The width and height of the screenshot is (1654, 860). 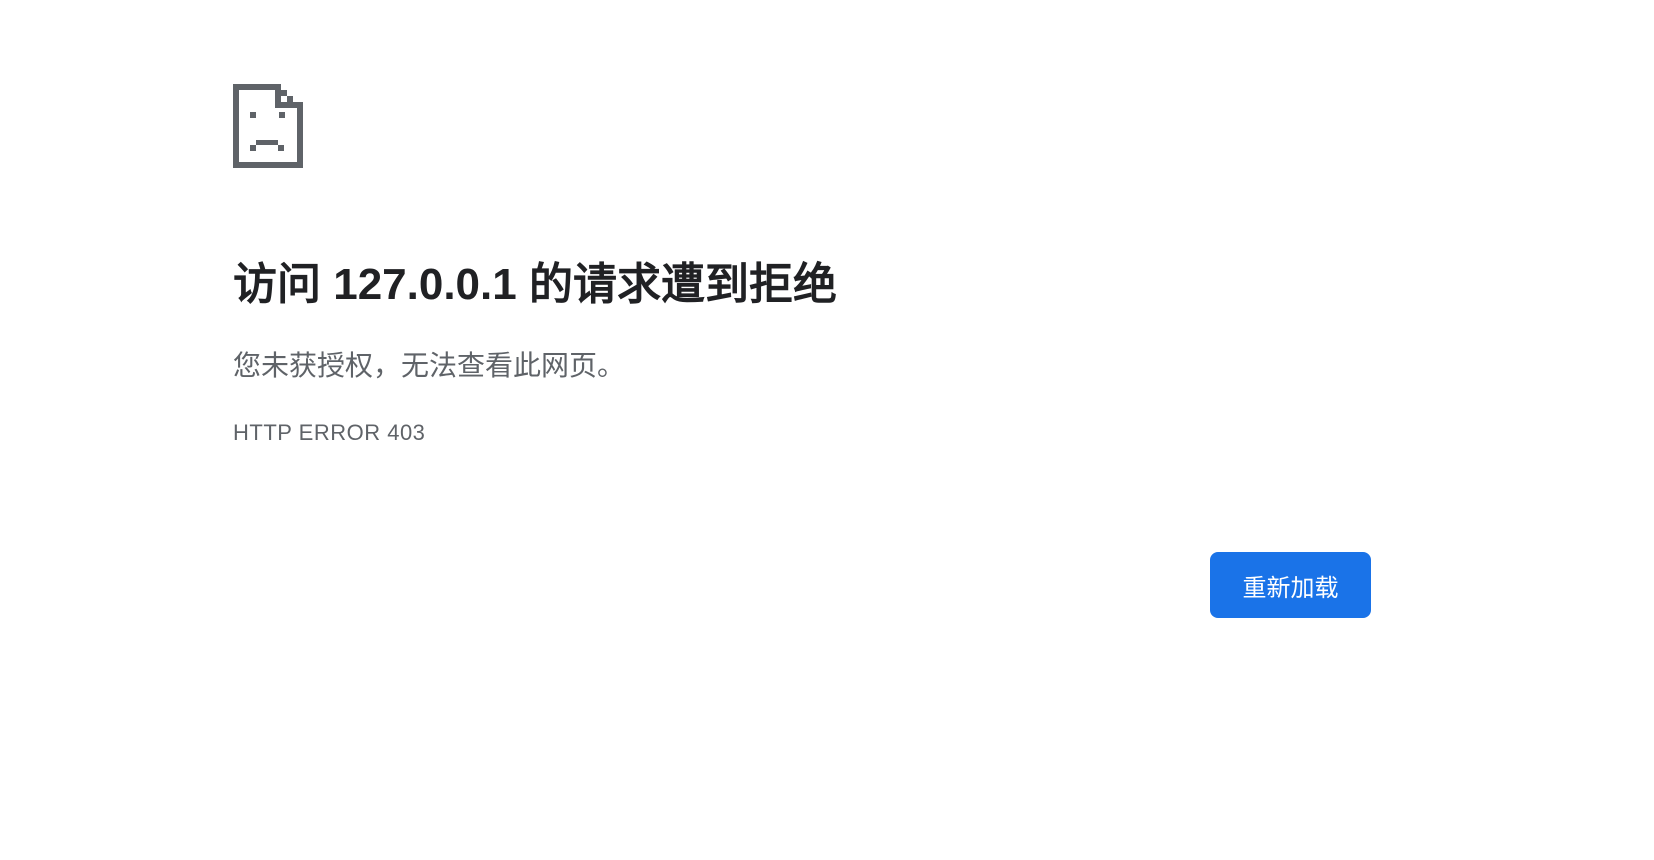 What do you see at coordinates (1290, 585) in the screenshot?
I see `reload-button: 重新加载` at bounding box center [1290, 585].